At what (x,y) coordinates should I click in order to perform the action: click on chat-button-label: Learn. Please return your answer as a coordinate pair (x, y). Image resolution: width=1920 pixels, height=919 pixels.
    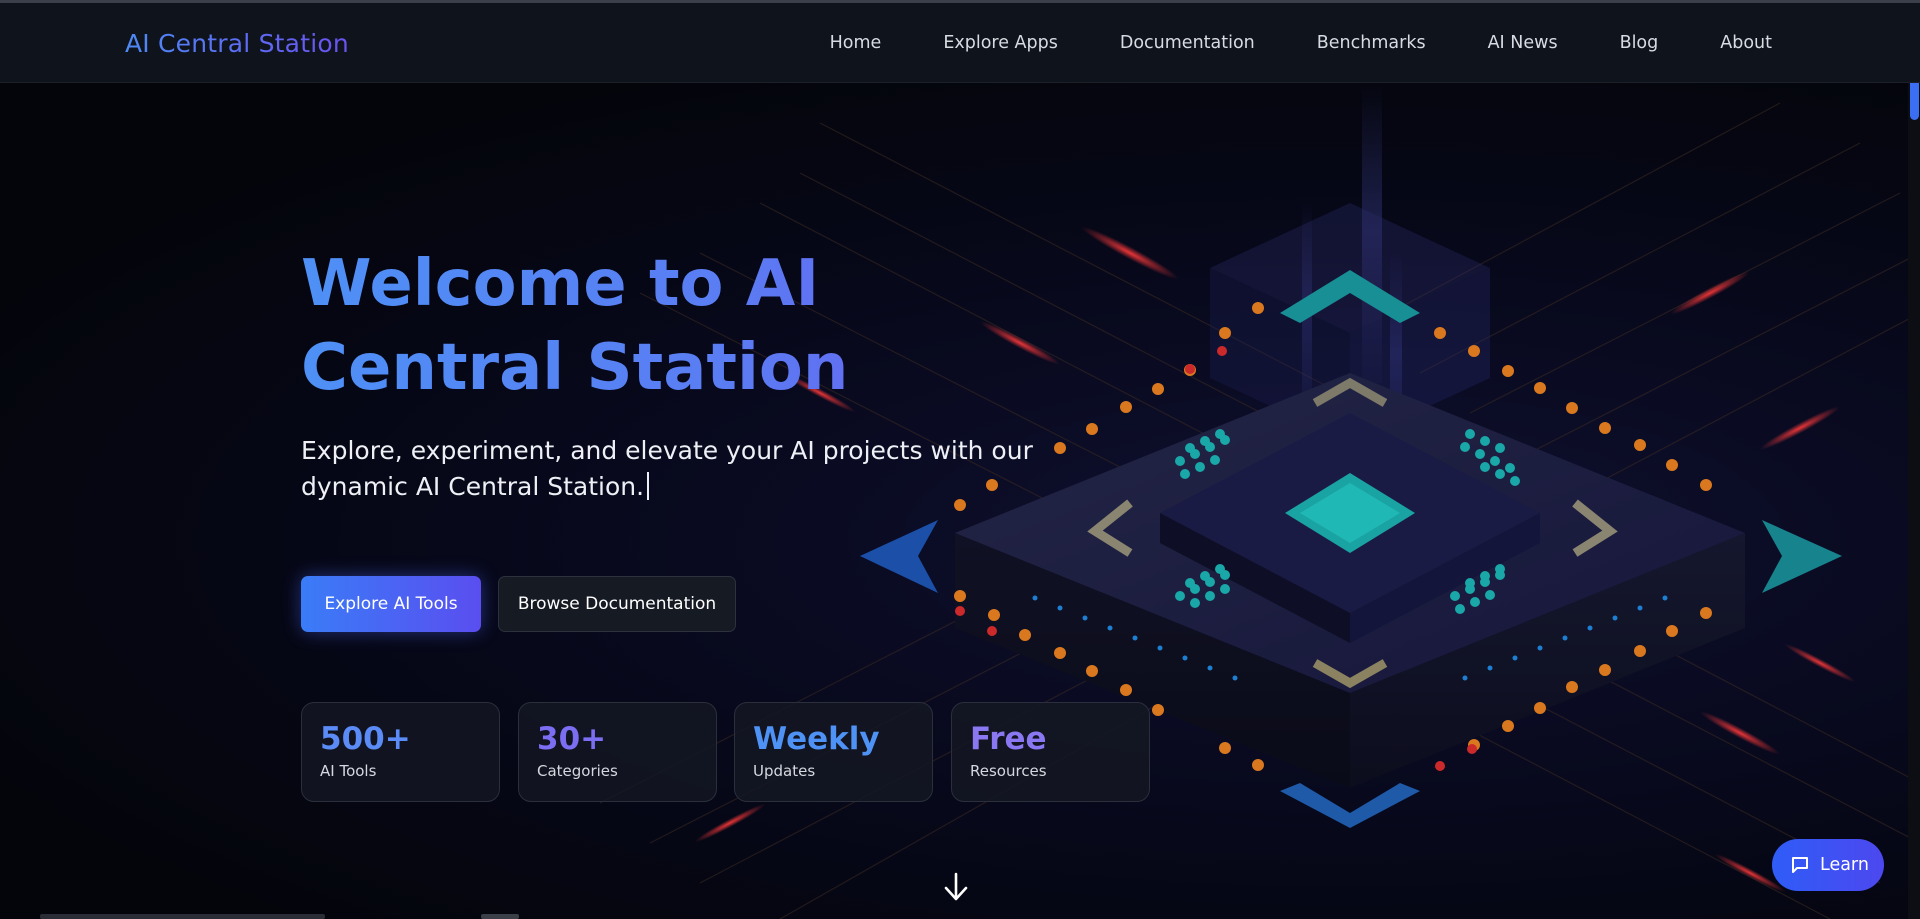
    Looking at the image, I should click on (1844, 865).